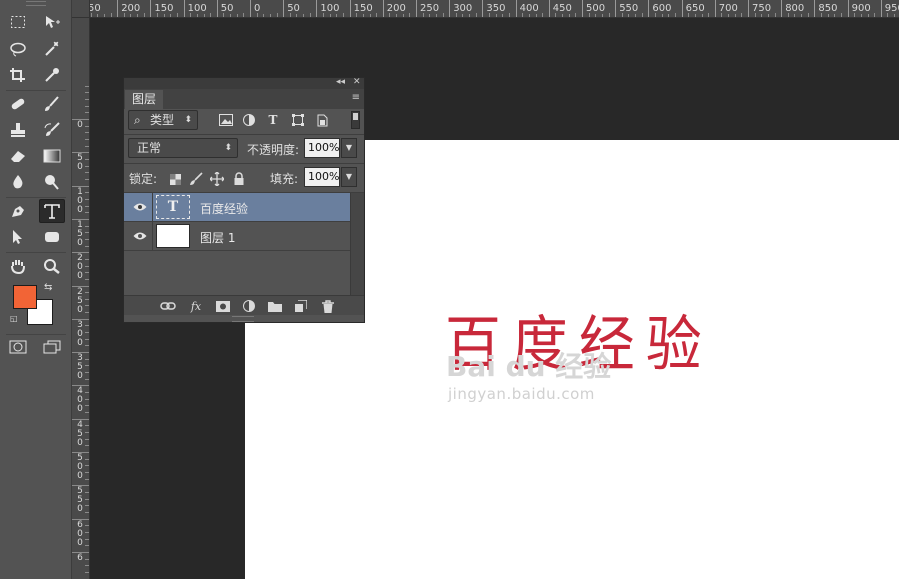  What do you see at coordinates (18, 49) in the screenshot?
I see `lasso-icon` at bounding box center [18, 49].